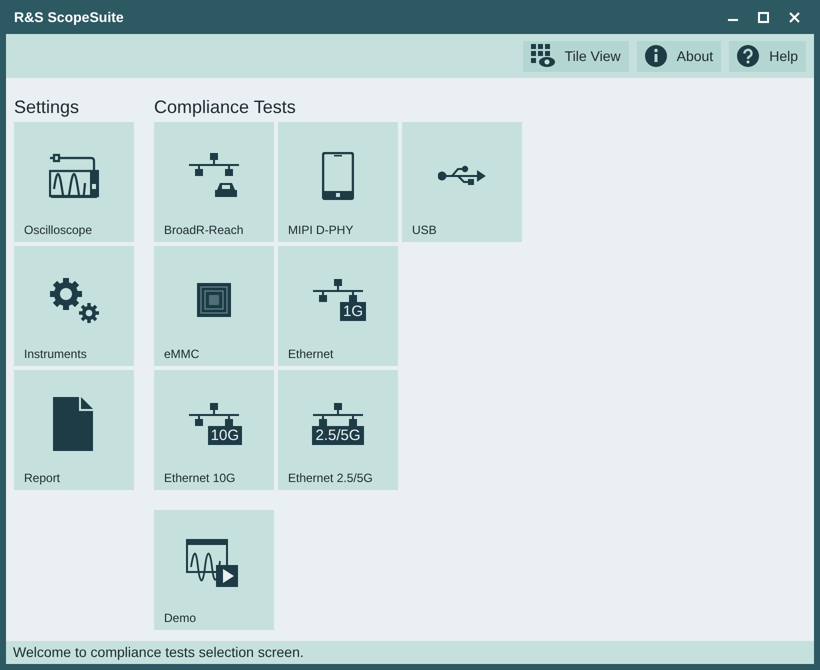 The width and height of the screenshot is (820, 670). What do you see at coordinates (679, 56) in the screenshot?
I see `toolbar-button: About` at bounding box center [679, 56].